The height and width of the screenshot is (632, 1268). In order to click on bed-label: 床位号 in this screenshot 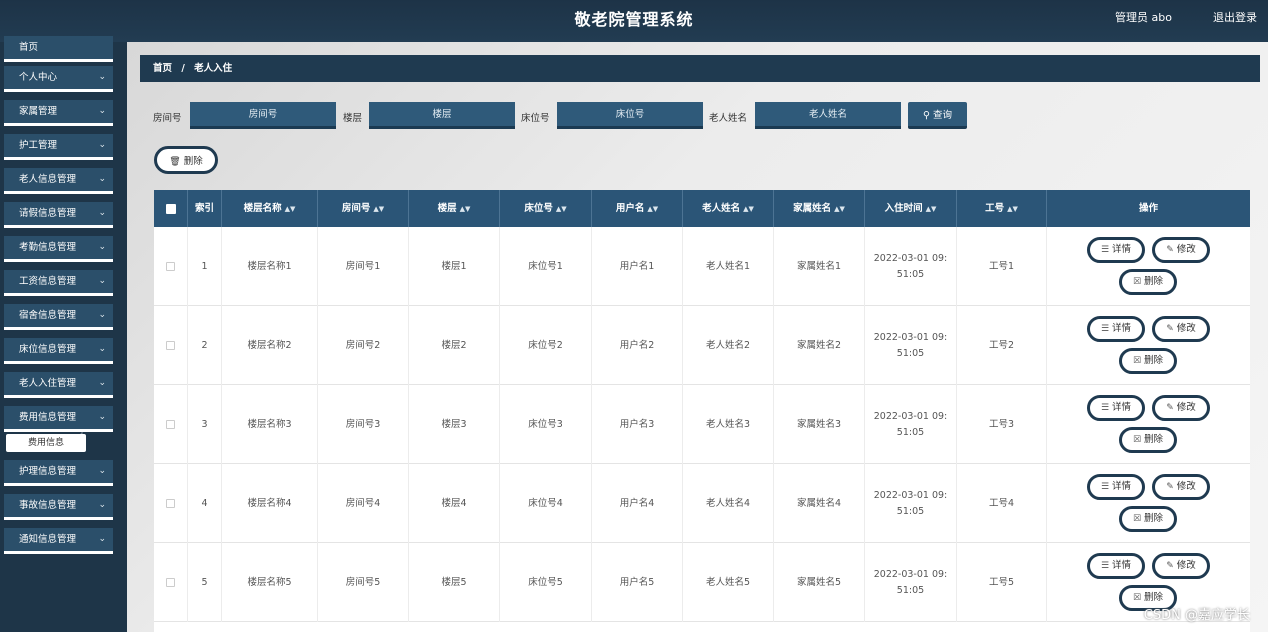, I will do `click(535, 118)`.